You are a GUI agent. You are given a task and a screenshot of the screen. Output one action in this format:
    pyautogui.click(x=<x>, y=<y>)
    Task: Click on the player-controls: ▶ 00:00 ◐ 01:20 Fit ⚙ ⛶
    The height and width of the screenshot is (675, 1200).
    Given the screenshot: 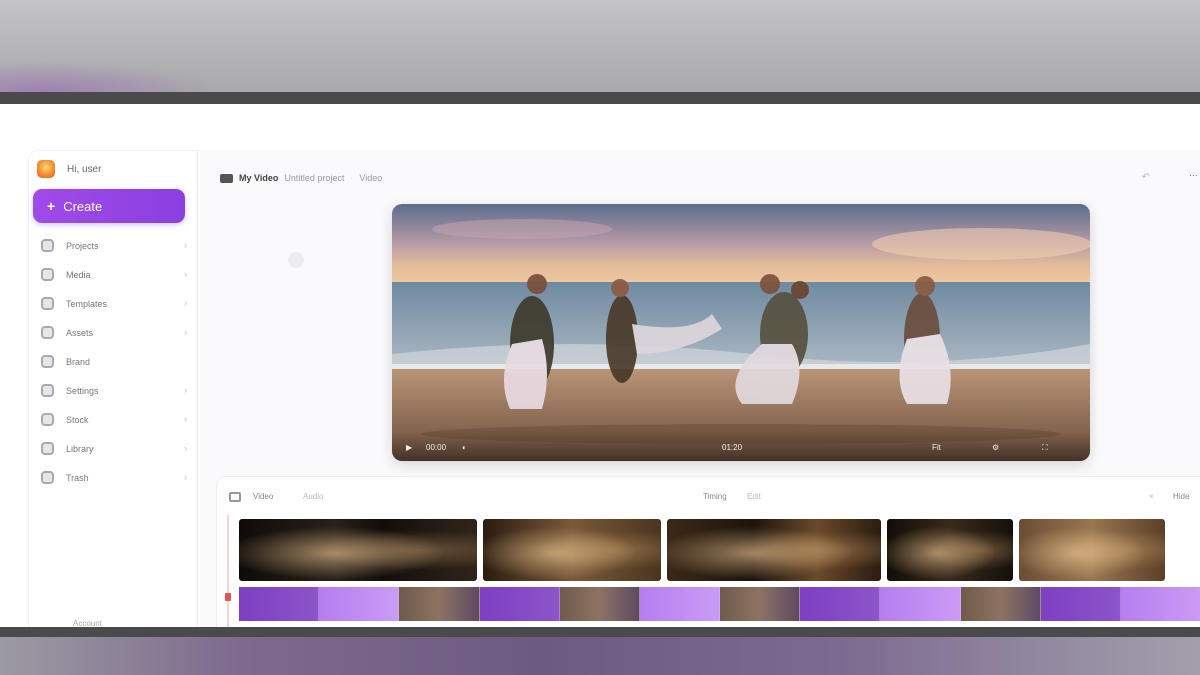 What is the action you would take?
    pyautogui.click(x=741, y=446)
    